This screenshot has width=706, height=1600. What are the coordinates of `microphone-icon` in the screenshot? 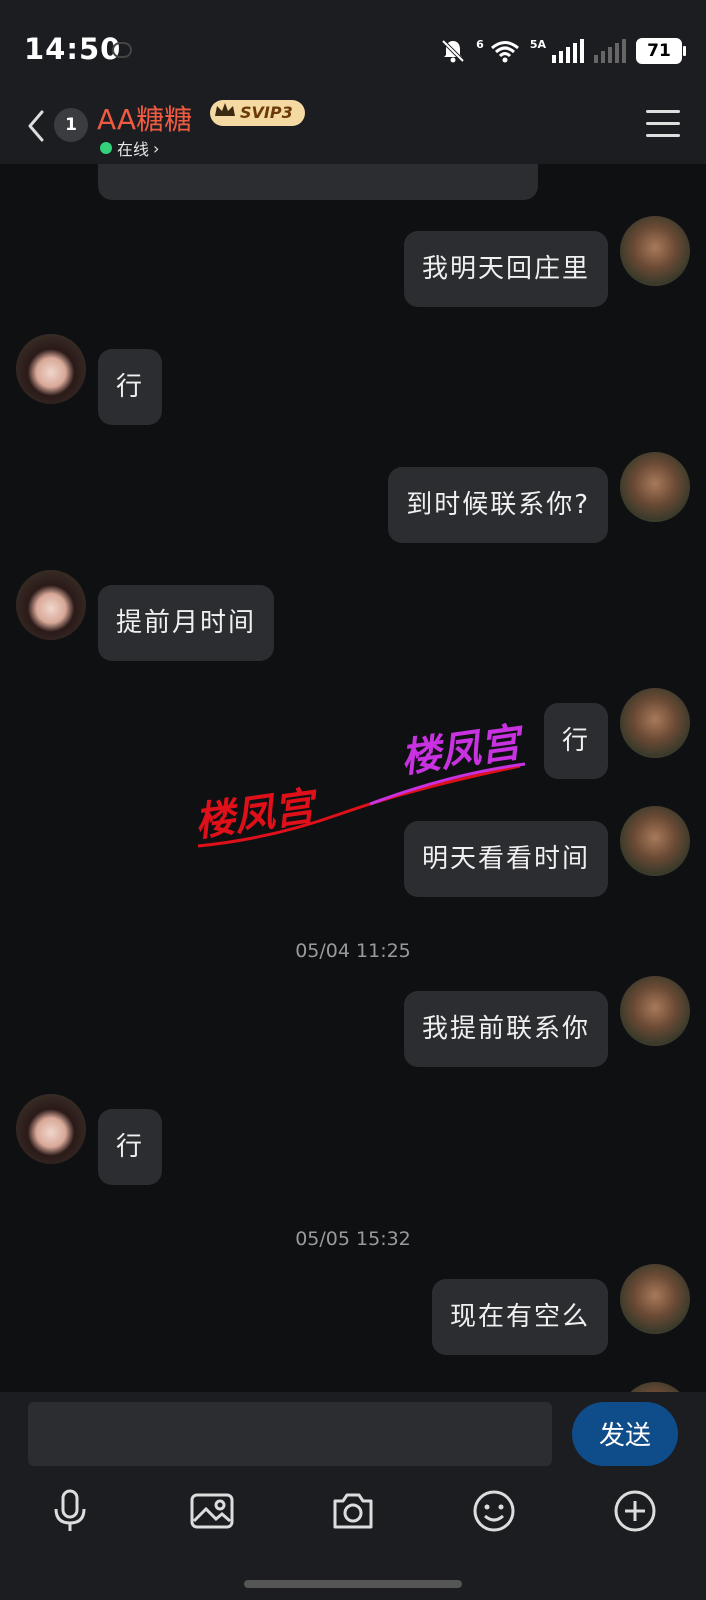 It's located at (70, 1511).